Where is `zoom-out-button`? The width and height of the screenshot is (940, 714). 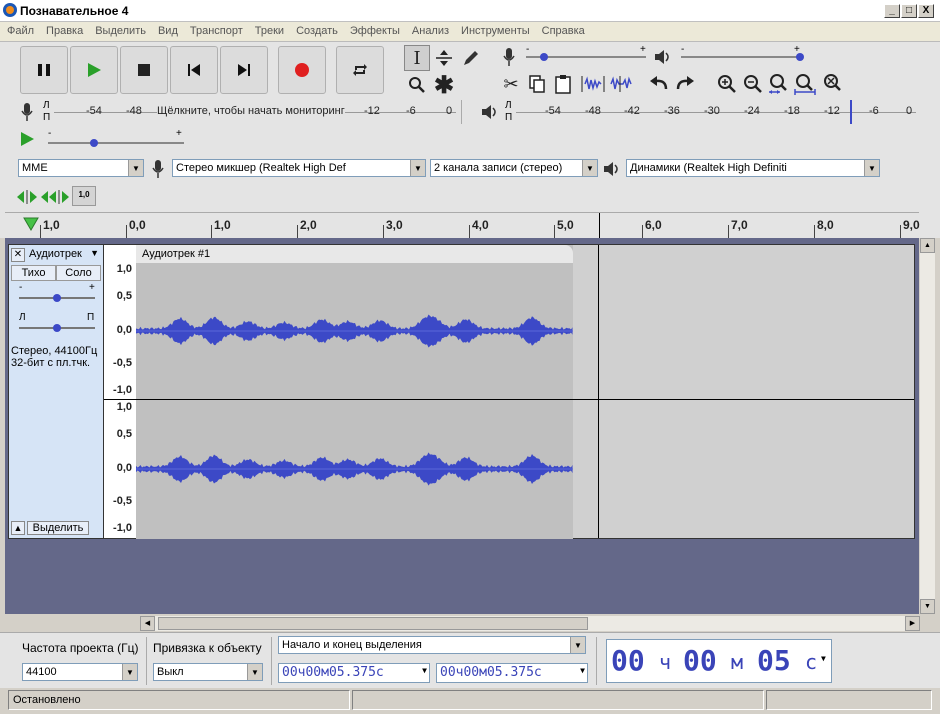
zoom-out-button is located at coordinates (753, 84).